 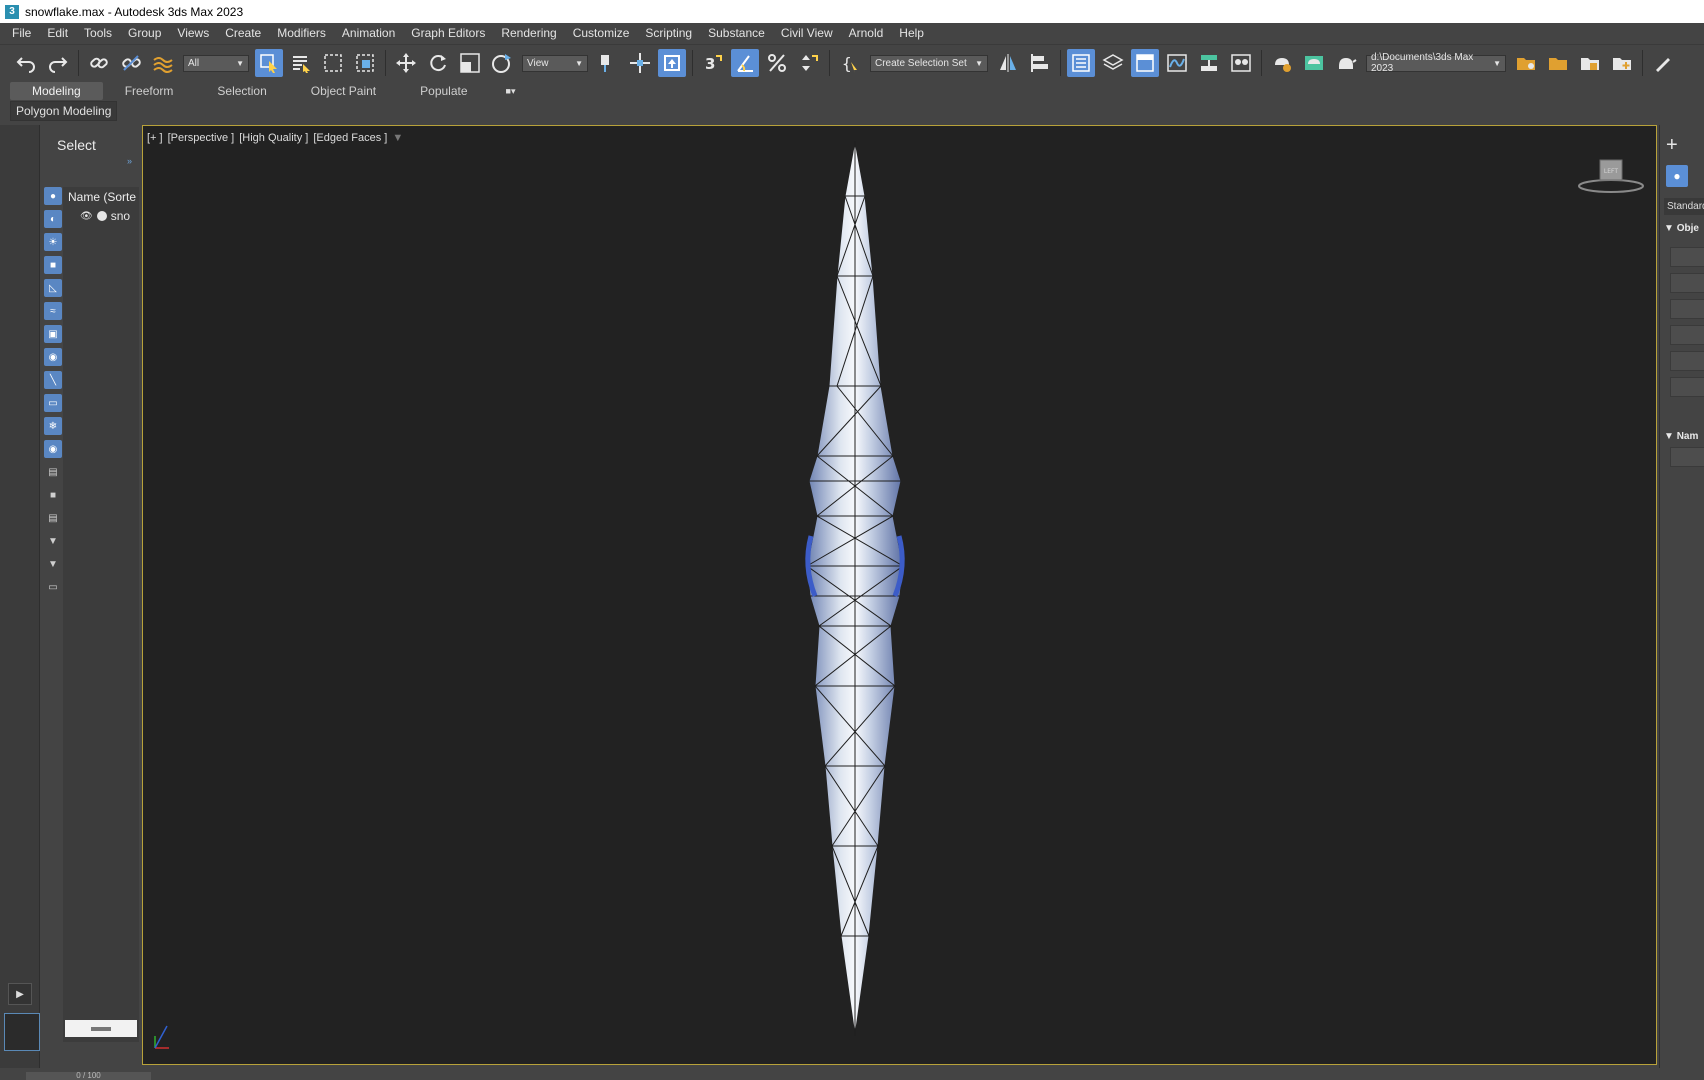 I want to click on explorer-slider, so click(x=101, y=1028).